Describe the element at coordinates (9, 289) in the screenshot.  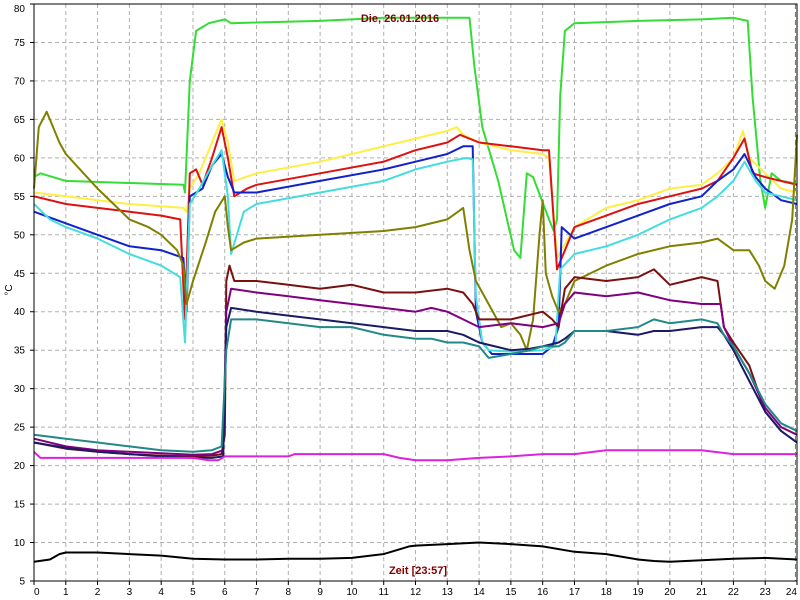
I see `y-axis-label: °C` at that location.